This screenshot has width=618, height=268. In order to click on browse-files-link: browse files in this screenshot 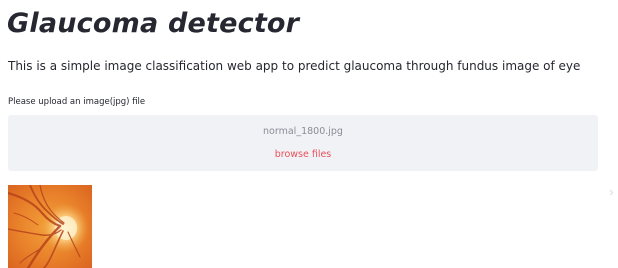, I will do `click(303, 155)`.